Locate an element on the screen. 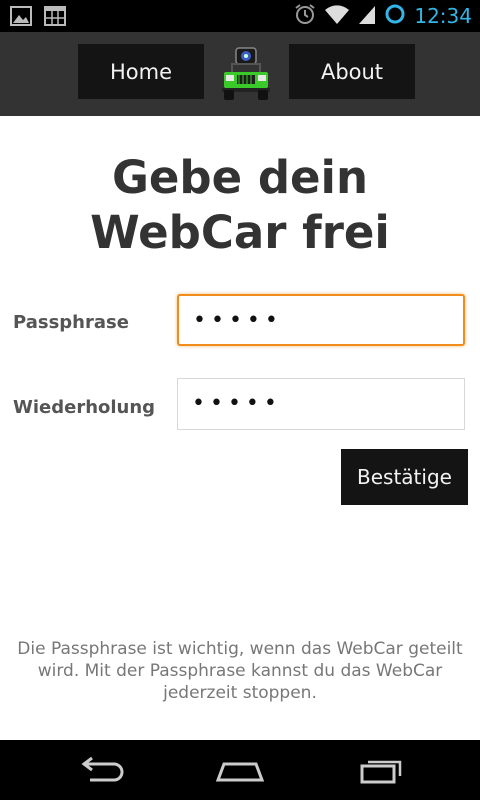 The height and width of the screenshot is (800, 480). passphrase-label: Passphrase is located at coordinates (71, 322).